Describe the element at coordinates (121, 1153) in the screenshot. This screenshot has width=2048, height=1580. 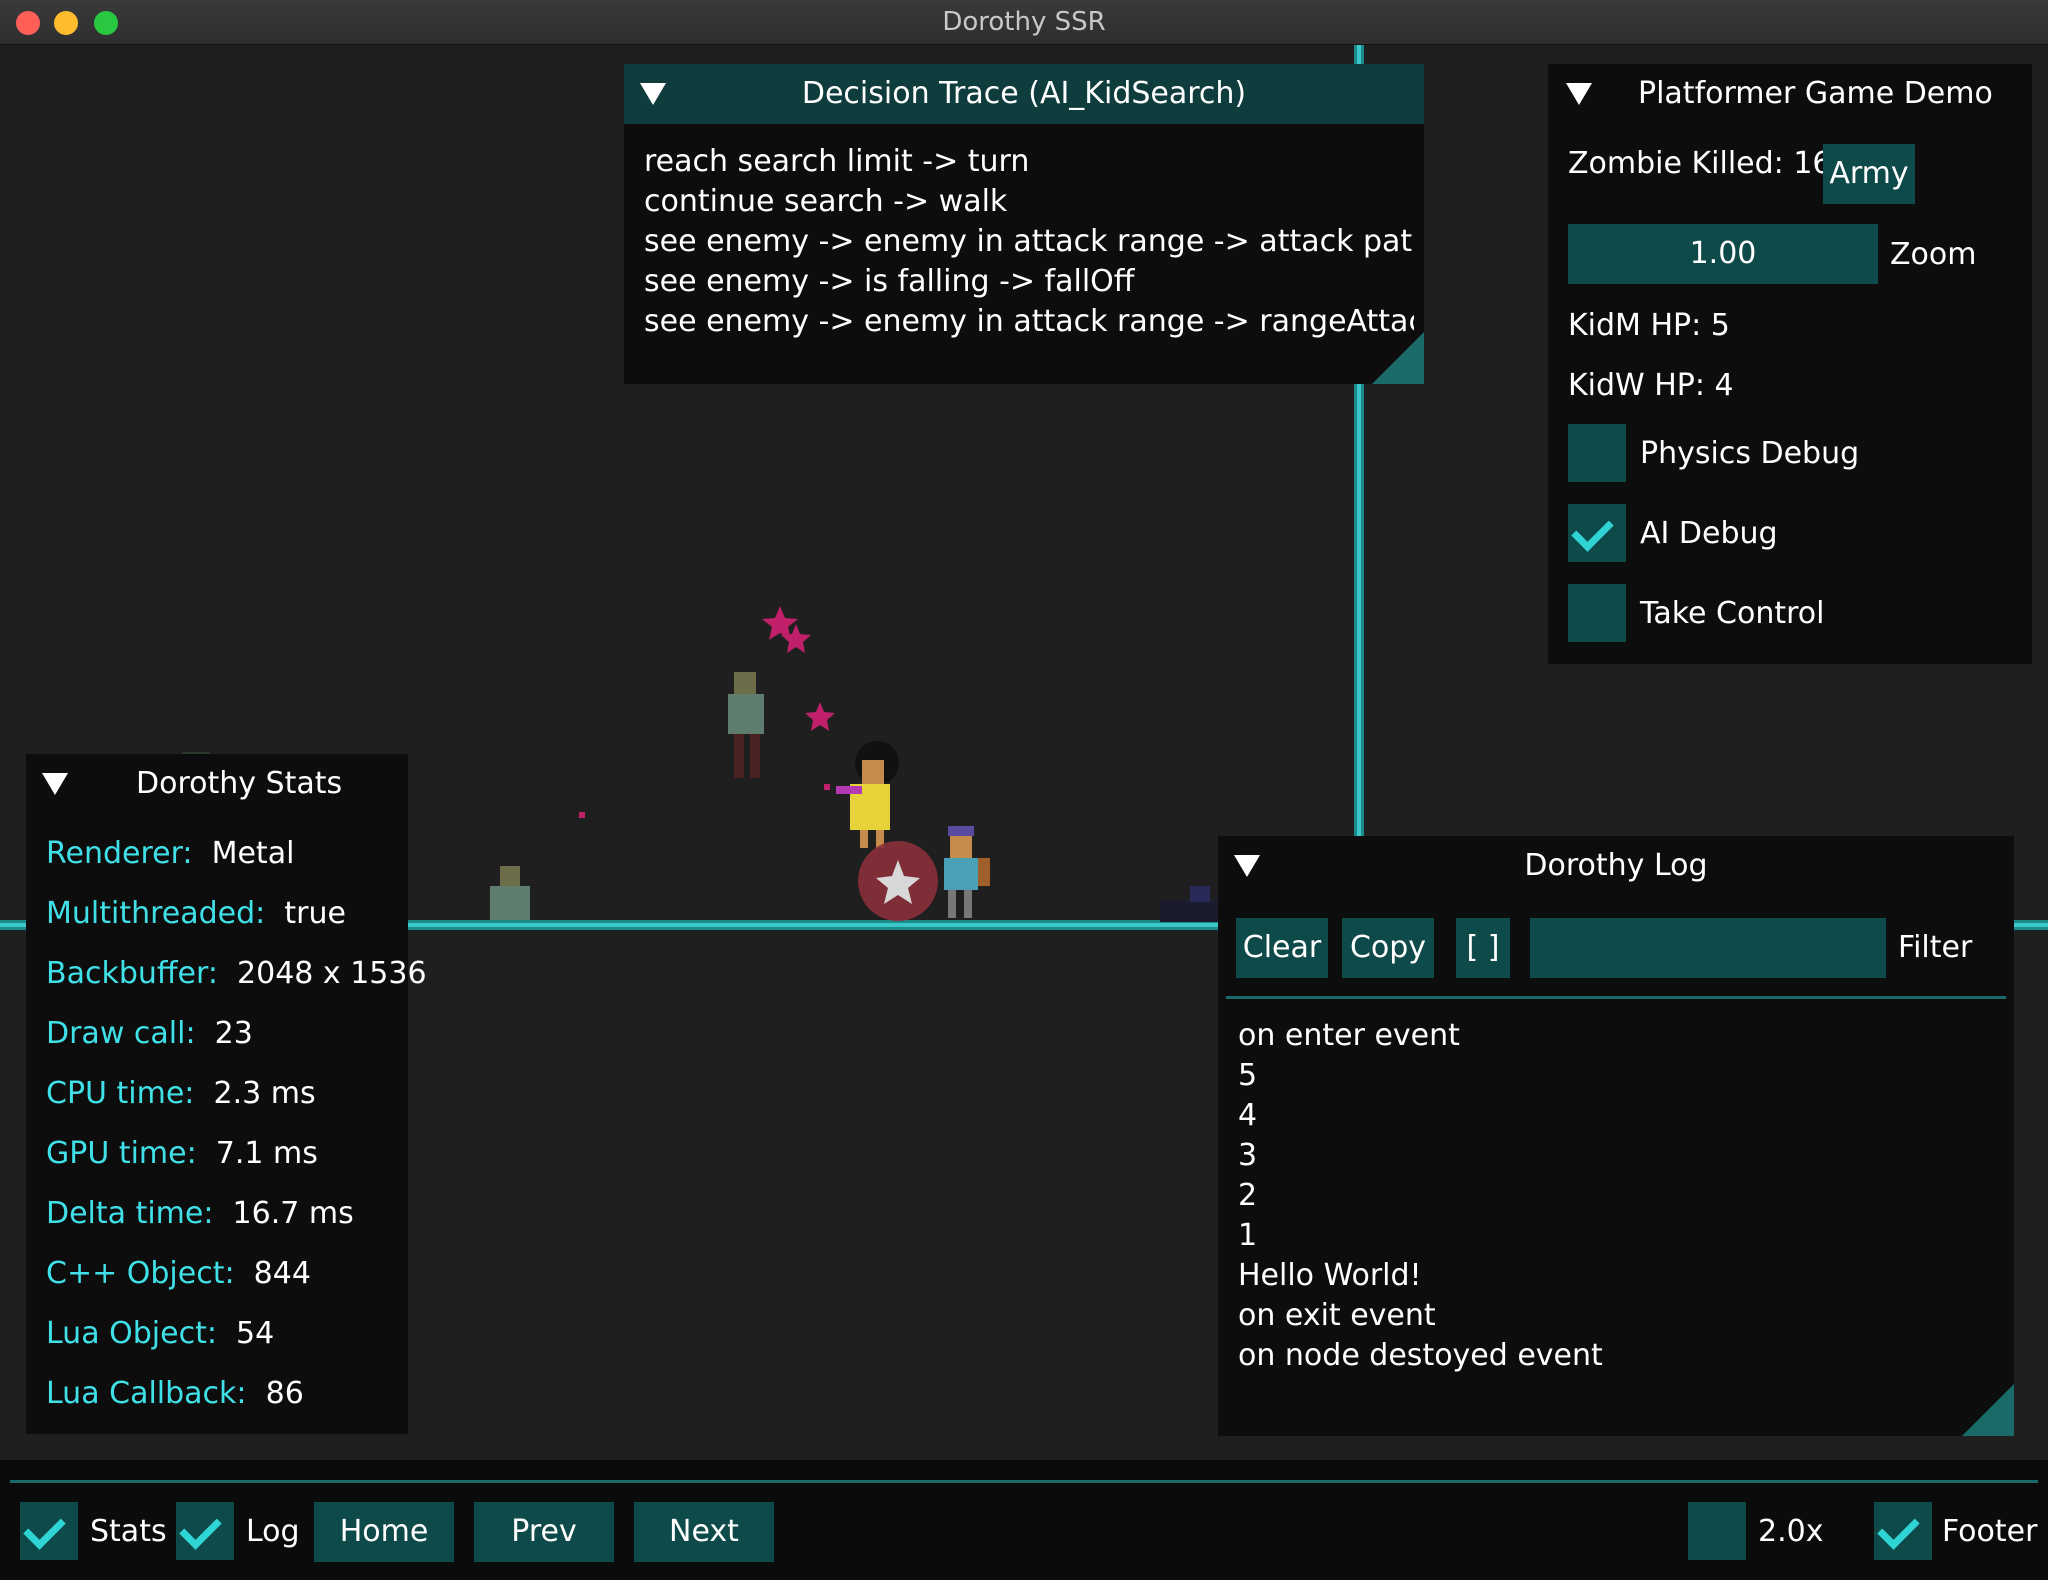
I see `stat-label: GPU time:` at that location.